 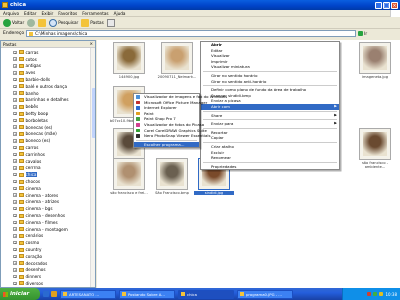 What do you see at coordinates (54, 242) in the screenshot?
I see `tree-folder-item: + cosmo` at bounding box center [54, 242].